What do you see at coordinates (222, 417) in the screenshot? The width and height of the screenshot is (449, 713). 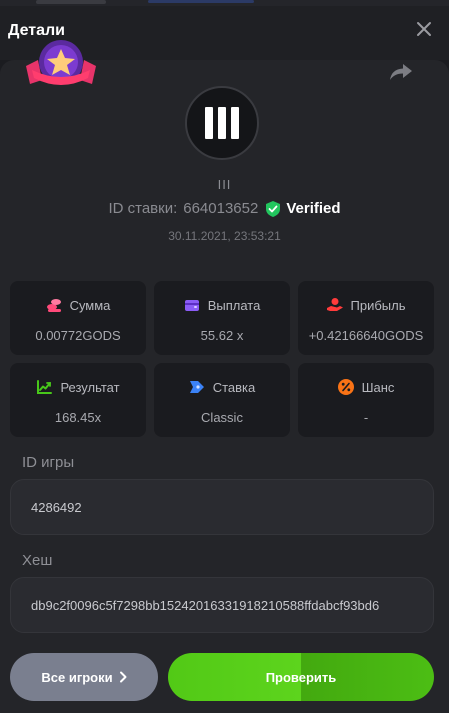 I see `stat-value: Classic` at bounding box center [222, 417].